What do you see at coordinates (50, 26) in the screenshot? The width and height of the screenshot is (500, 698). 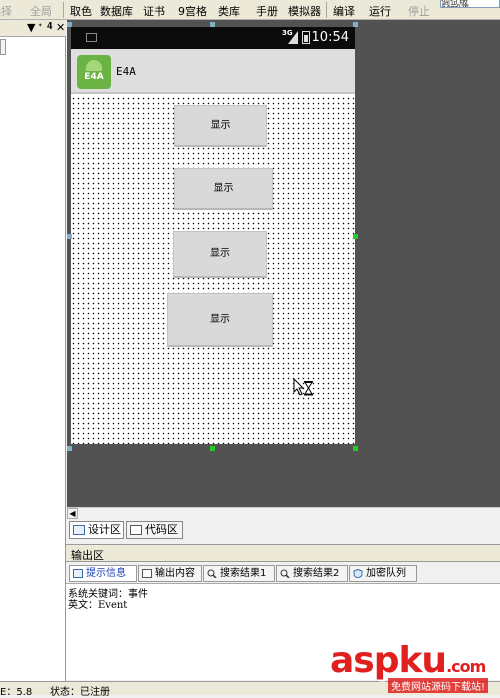 I see `auto-hide-icon: 𝟒` at bounding box center [50, 26].